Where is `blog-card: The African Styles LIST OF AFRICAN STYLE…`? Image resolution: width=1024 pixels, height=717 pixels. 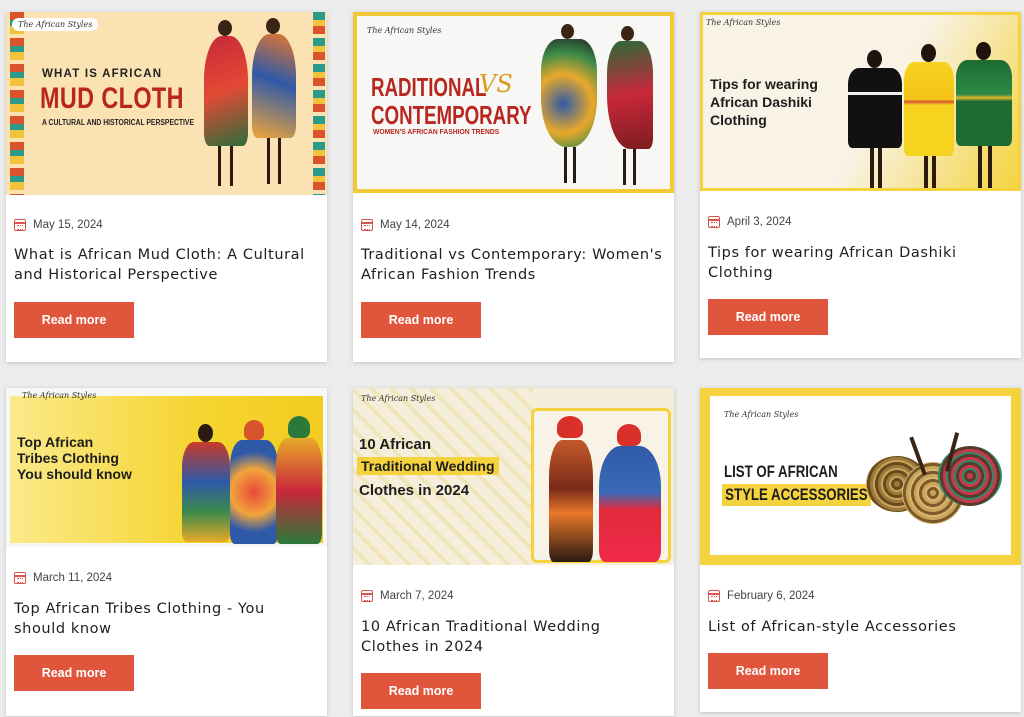 blog-card: The African Styles LIST OF AFRICAN STYLE… is located at coordinates (860, 550).